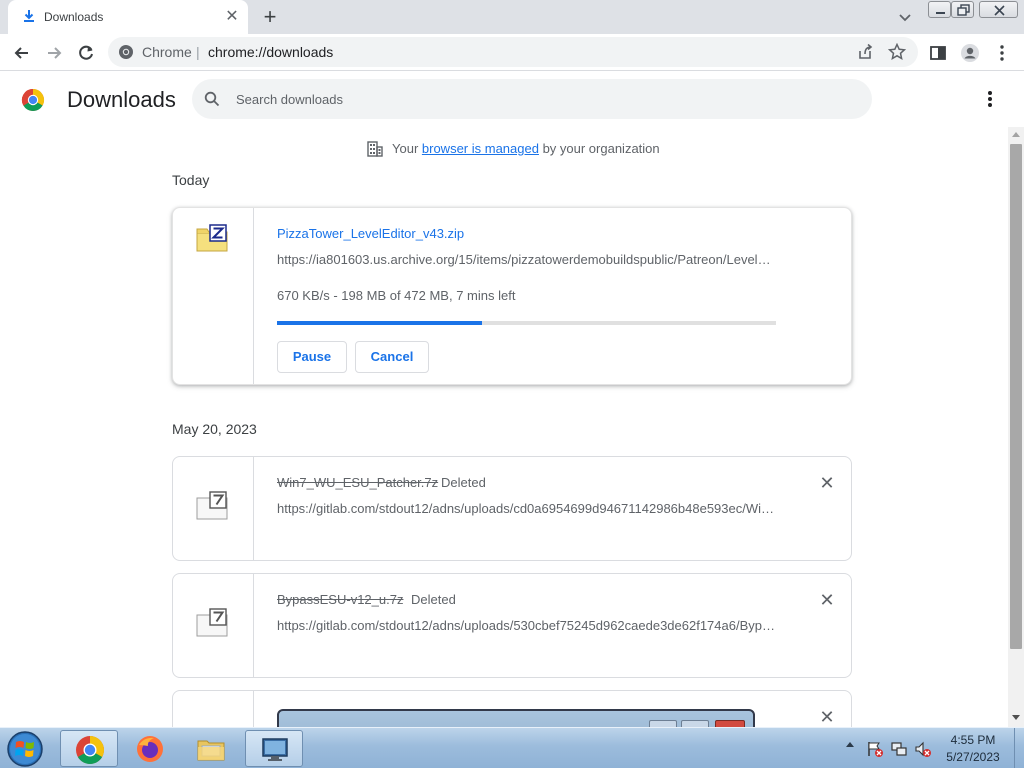 The width and height of the screenshot is (1024, 768). I want to click on scroll-up-arrow-icon, so click(1016, 134).